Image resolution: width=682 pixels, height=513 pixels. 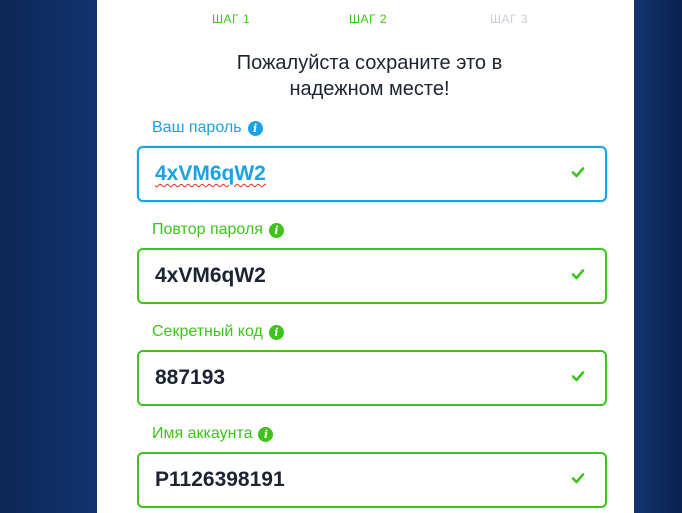 What do you see at coordinates (372, 276) in the screenshot?
I see `password-repeat-field: 4xVM6qW2` at bounding box center [372, 276].